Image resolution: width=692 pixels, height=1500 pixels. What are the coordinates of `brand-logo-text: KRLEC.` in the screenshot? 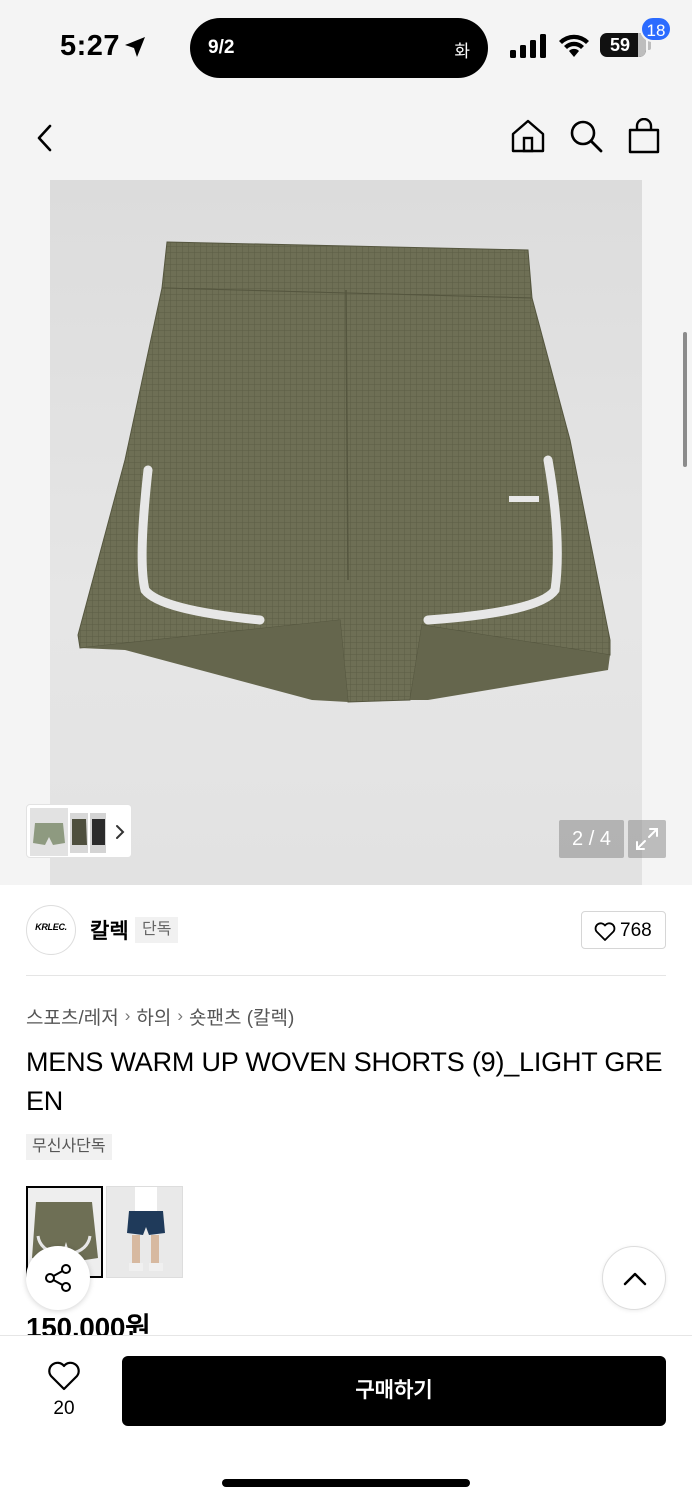 It's located at (51, 927).